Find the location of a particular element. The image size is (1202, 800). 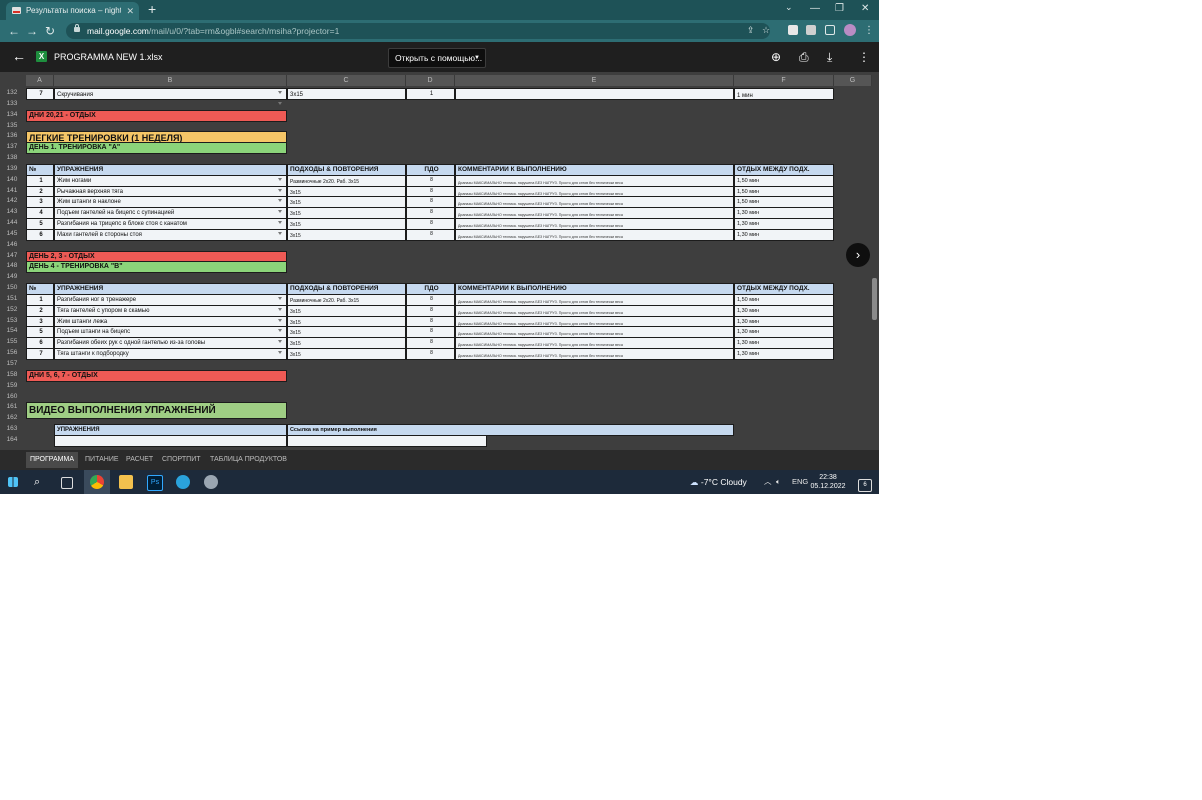

rest-days-banner: ДНИ 20,21 - ОТДЫХ is located at coordinates (156, 115).